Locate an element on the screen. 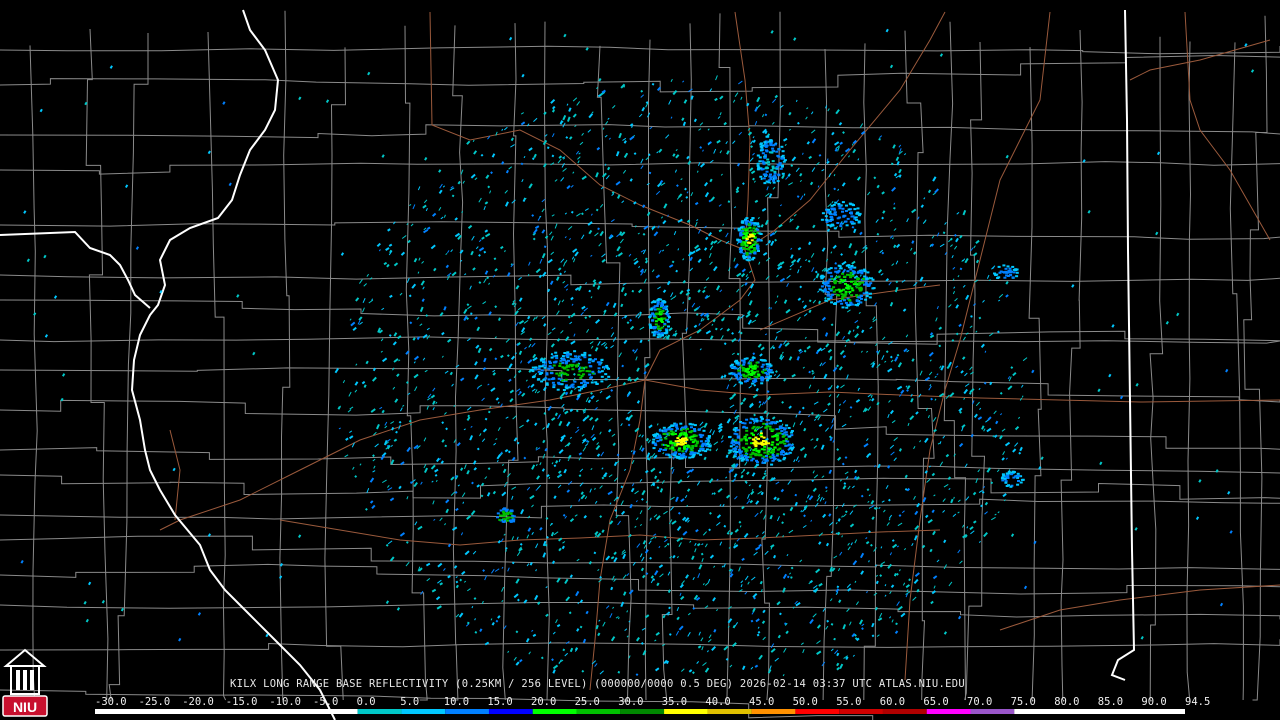 The image size is (1280, 720). legend-tick-label: 75.0 is located at coordinates (1023, 702).